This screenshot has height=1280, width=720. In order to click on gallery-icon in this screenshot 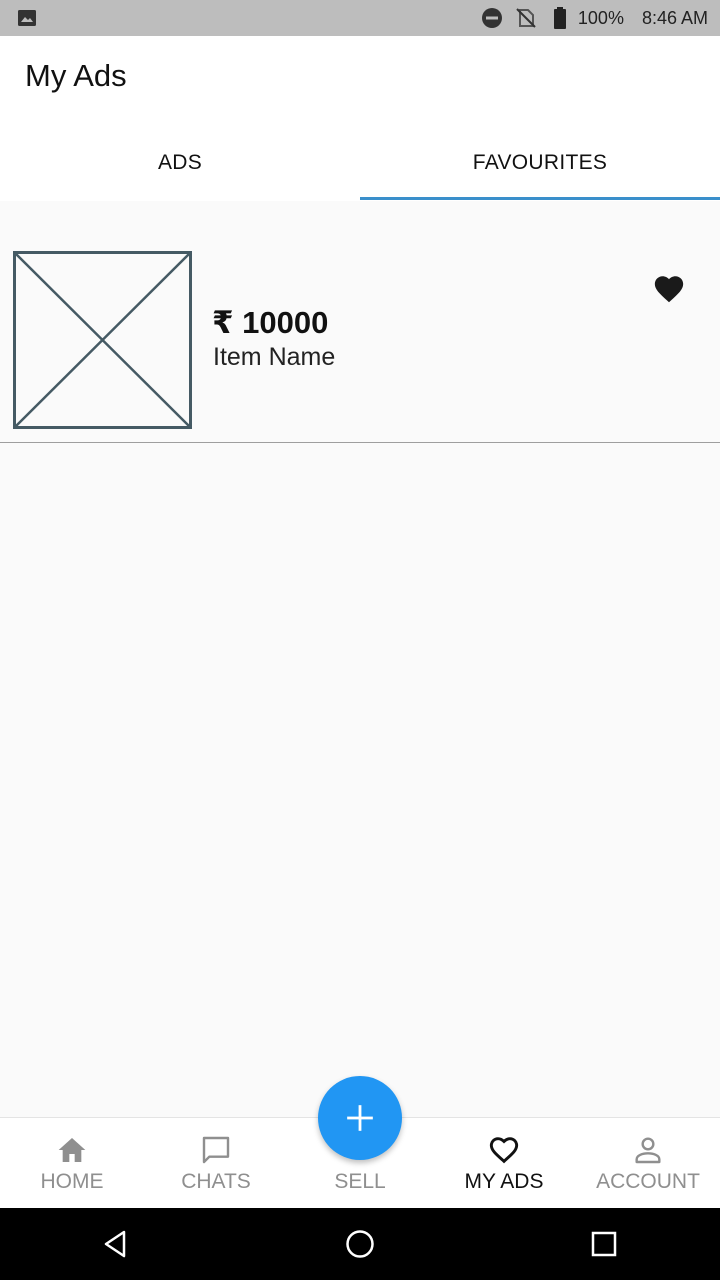, I will do `click(27, 18)`.